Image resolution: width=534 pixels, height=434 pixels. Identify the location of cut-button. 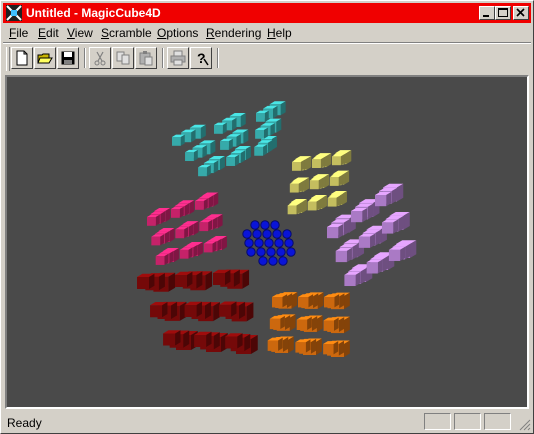
(100, 58).